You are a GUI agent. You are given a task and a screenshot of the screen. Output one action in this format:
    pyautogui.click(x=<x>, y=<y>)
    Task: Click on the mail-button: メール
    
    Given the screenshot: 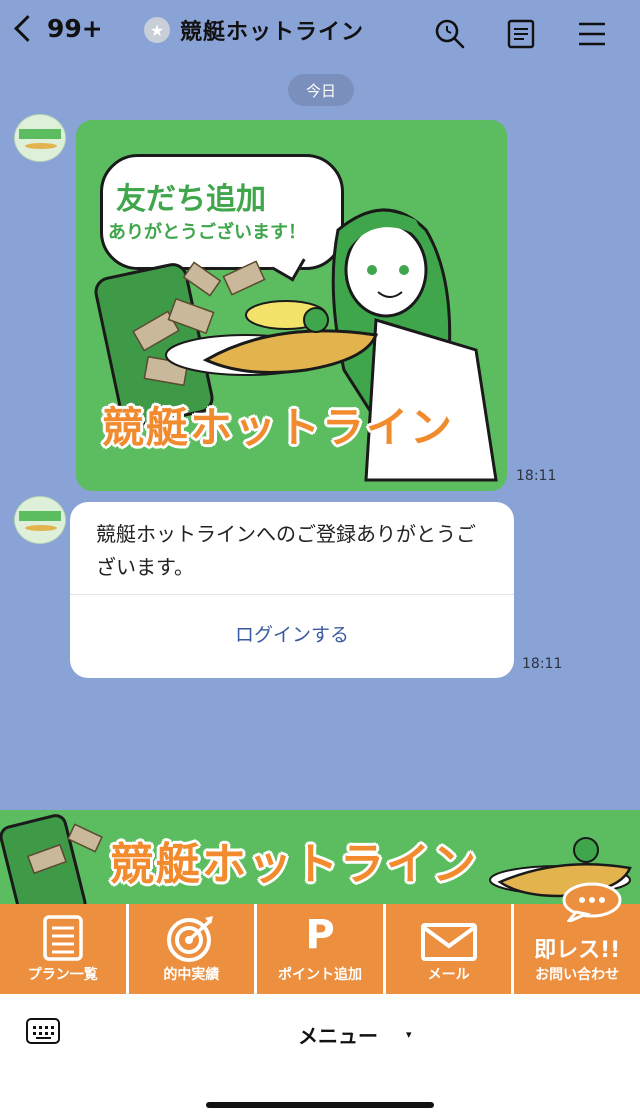 What is the action you would take?
    pyautogui.click(x=448, y=949)
    